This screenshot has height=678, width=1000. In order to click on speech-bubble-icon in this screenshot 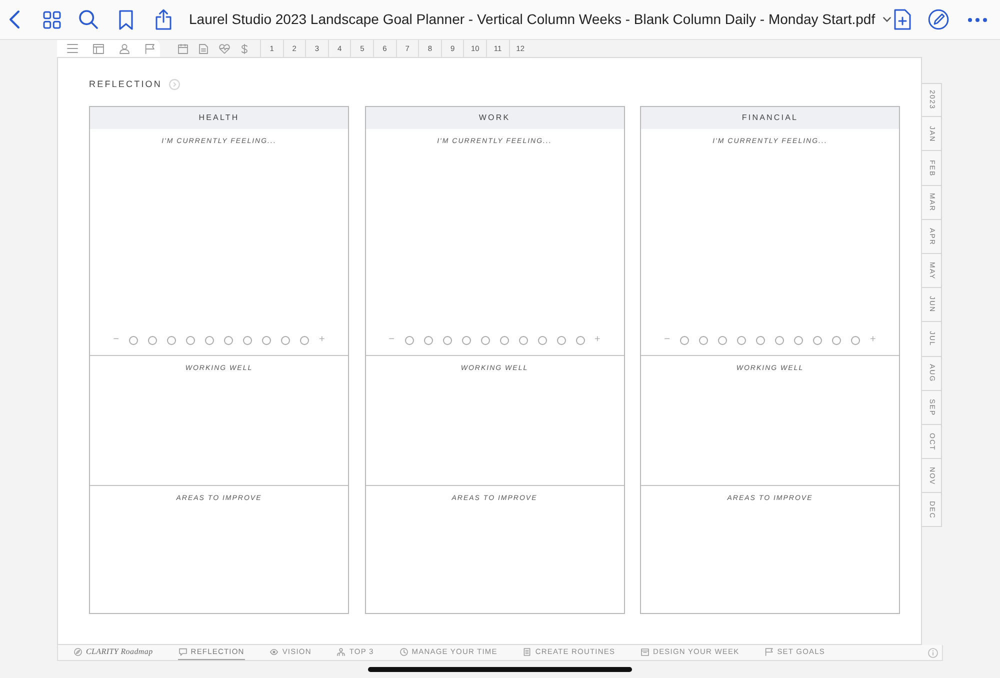, I will do `click(182, 652)`.